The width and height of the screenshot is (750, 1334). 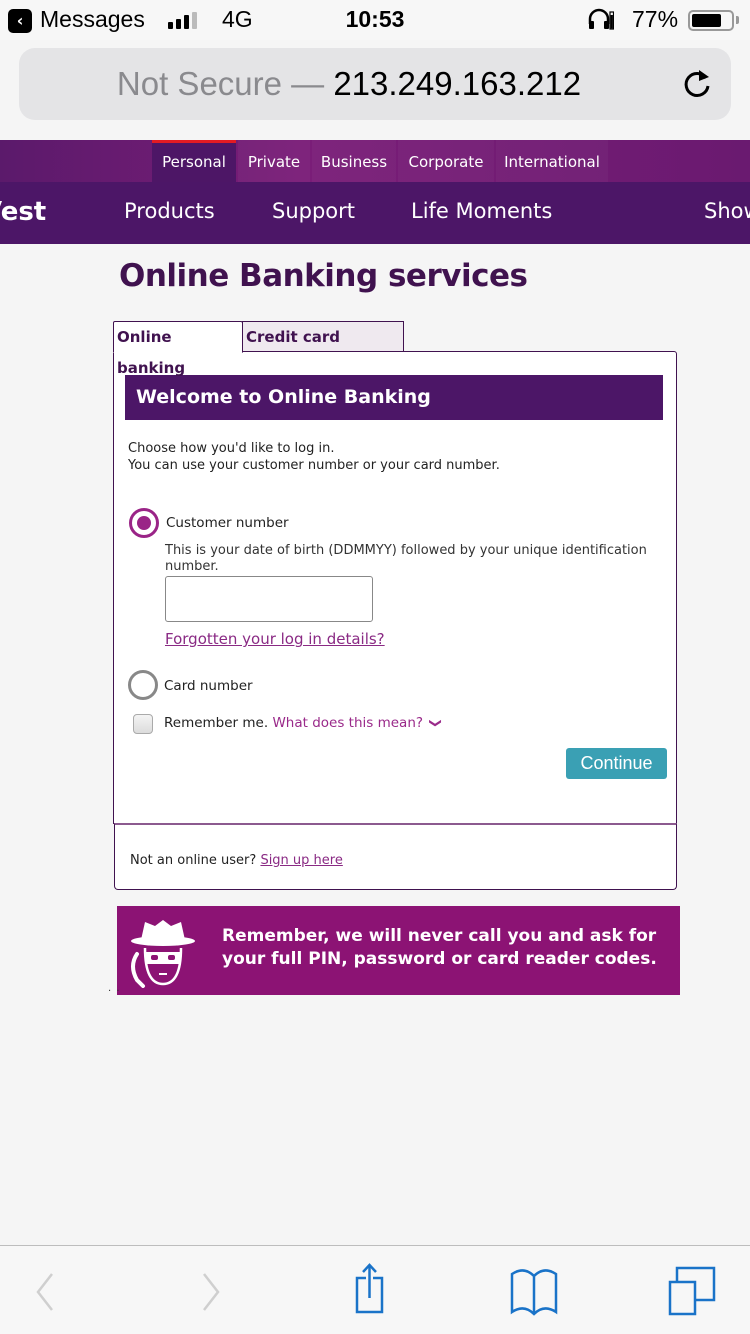 I want to click on remember-me-row: Remember me. What does this mean? ❯, so click(x=303, y=723).